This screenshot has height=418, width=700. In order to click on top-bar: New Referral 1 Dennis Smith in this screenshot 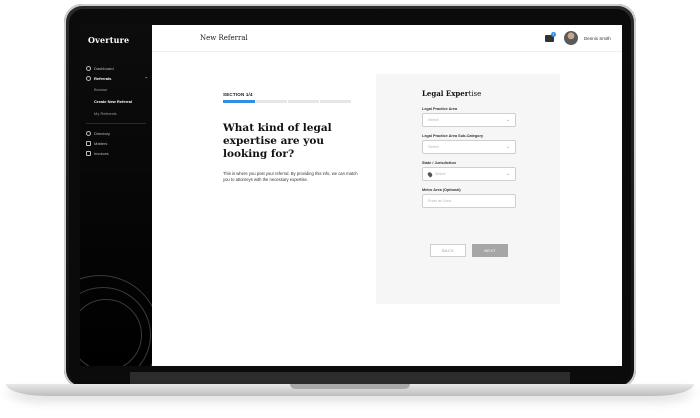, I will do `click(387, 38)`.